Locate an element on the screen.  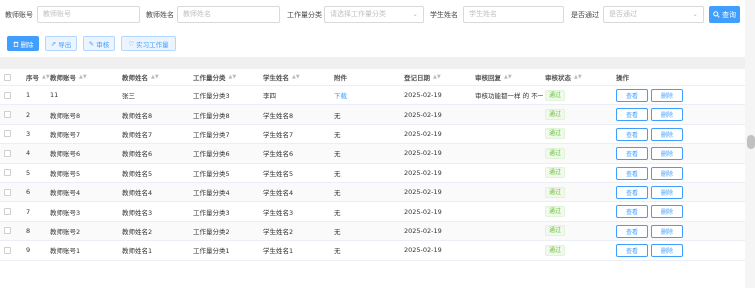
cell-index: 3 is located at coordinates (28, 133).